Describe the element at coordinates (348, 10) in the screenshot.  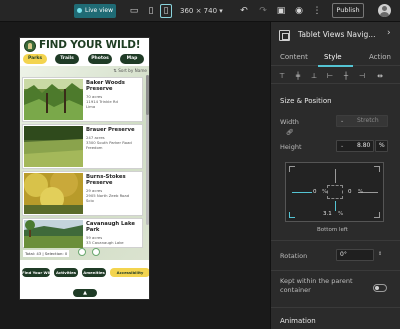
I see `publish-button: Publish` at that location.